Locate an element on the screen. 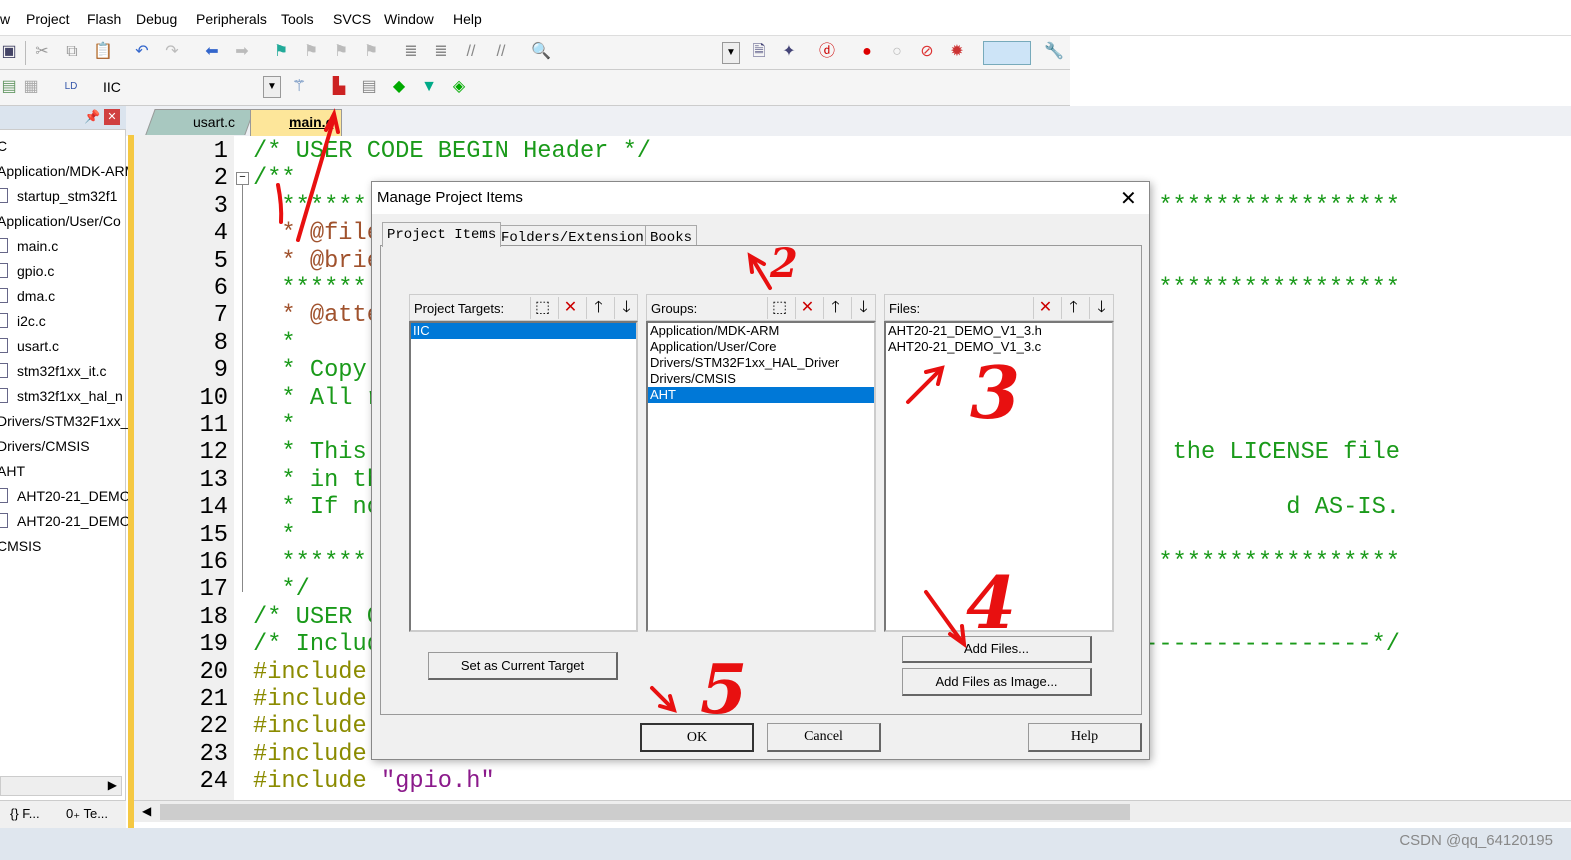 The image size is (1571, 860). annotation-2: 2 is located at coordinates (784, 263).